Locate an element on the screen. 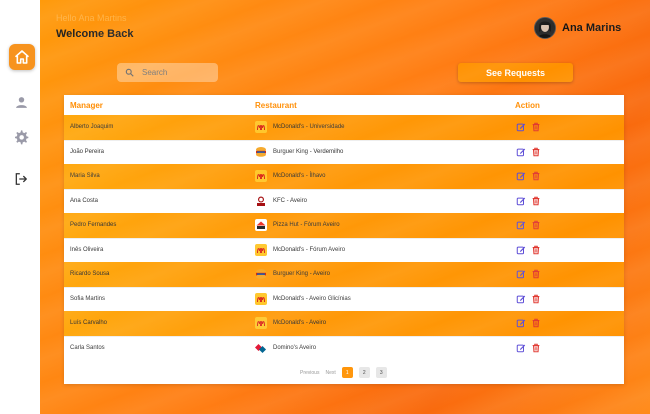 The height and width of the screenshot is (414, 650). restaurant-name: McDonald's - Universidade is located at coordinates (309, 127).